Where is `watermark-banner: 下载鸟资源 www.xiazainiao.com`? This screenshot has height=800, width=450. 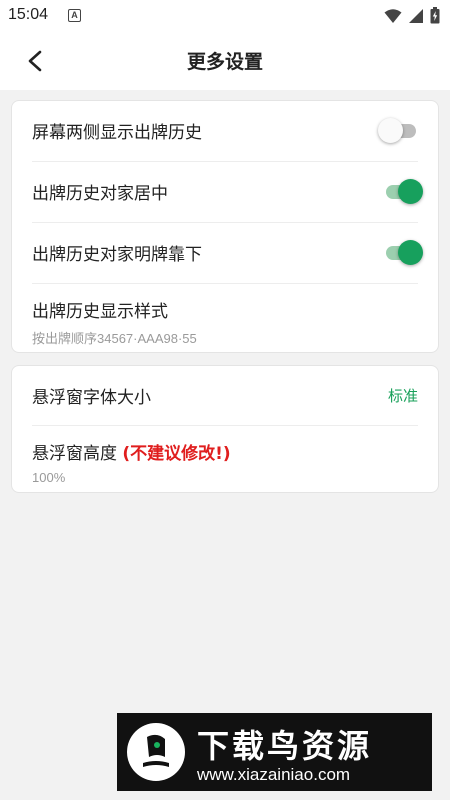
watermark-banner: 下载鸟资源 www.xiazainiao.com is located at coordinates (274, 752).